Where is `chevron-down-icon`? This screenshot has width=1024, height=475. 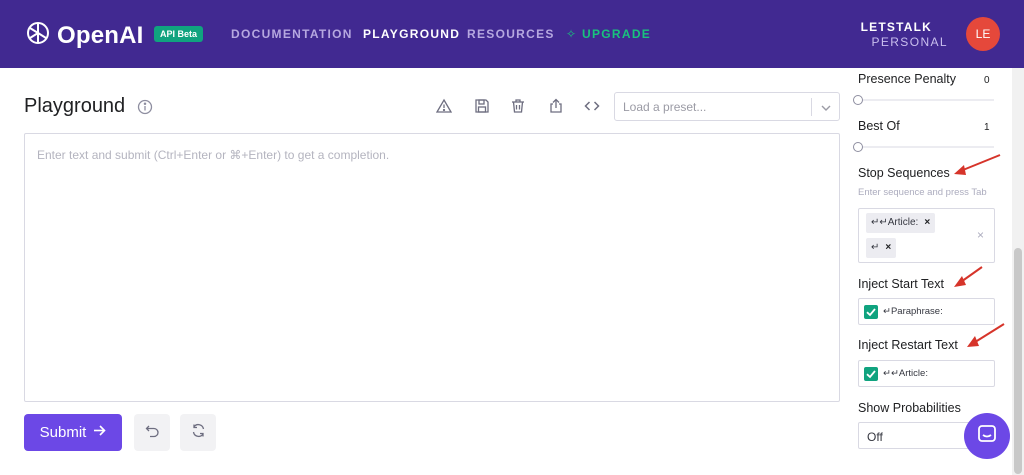
chevron-down-icon is located at coordinates (826, 107).